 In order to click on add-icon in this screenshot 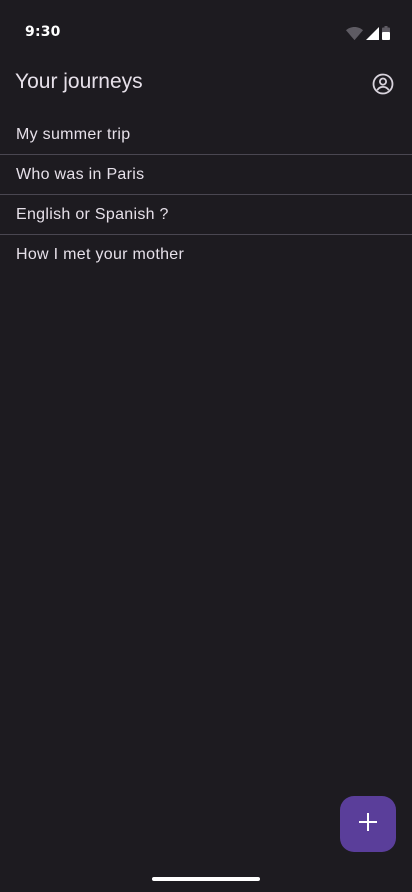, I will do `click(368, 824)`.